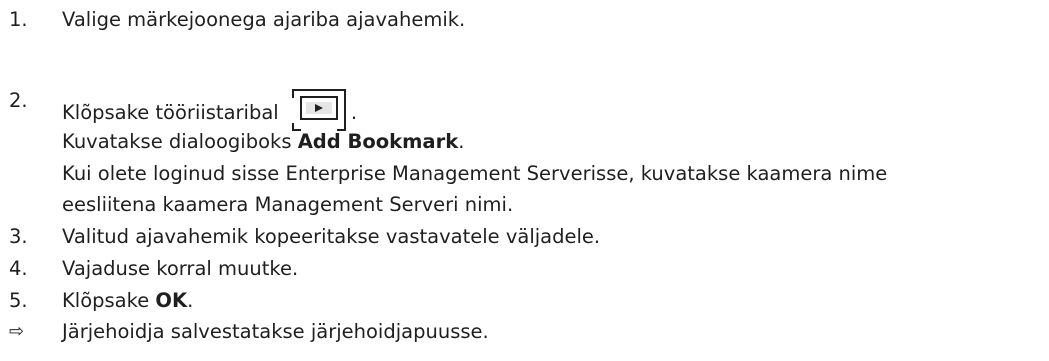  I want to click on result-arrow-icon: ⇨, so click(17, 331).